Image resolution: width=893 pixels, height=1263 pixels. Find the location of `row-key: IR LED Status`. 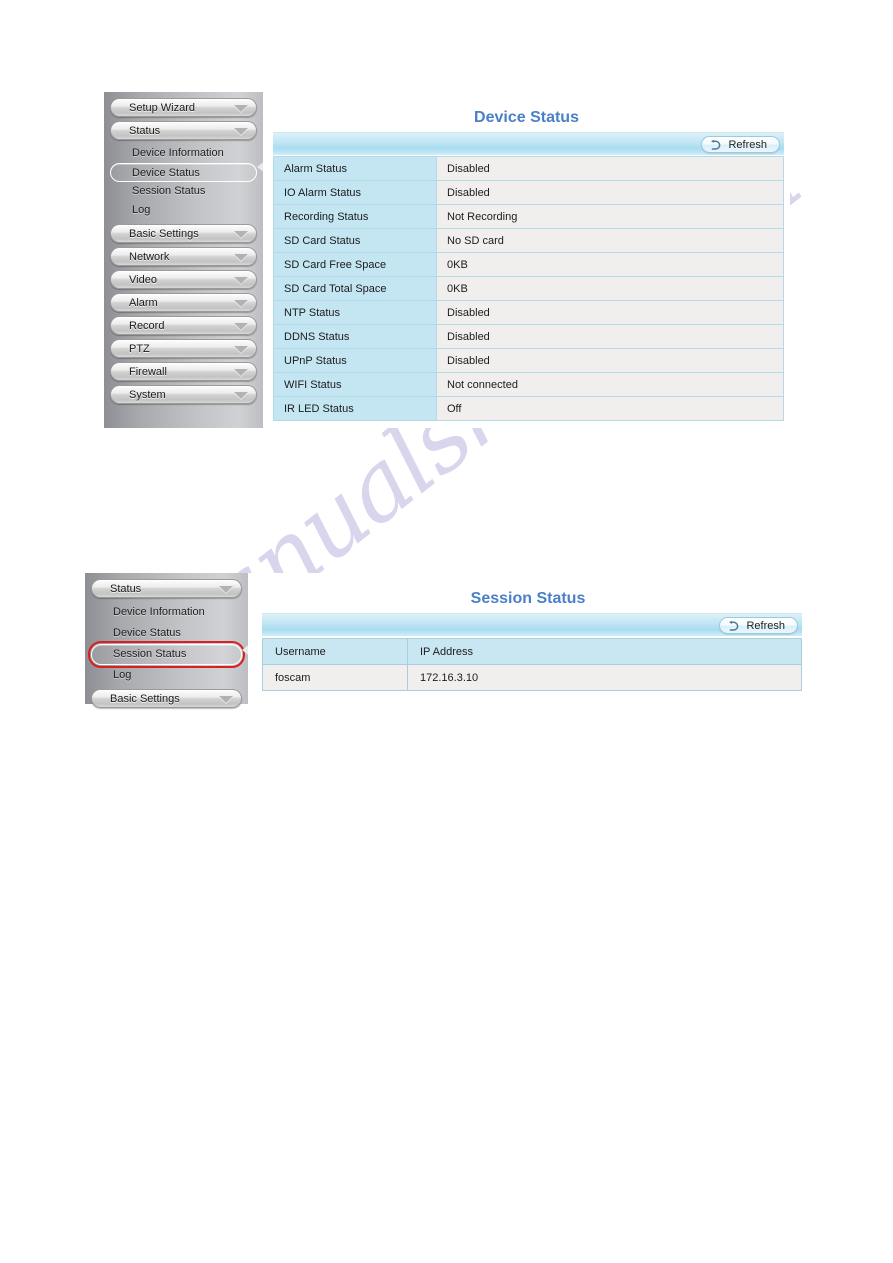

row-key: IR LED Status is located at coordinates (355, 408).